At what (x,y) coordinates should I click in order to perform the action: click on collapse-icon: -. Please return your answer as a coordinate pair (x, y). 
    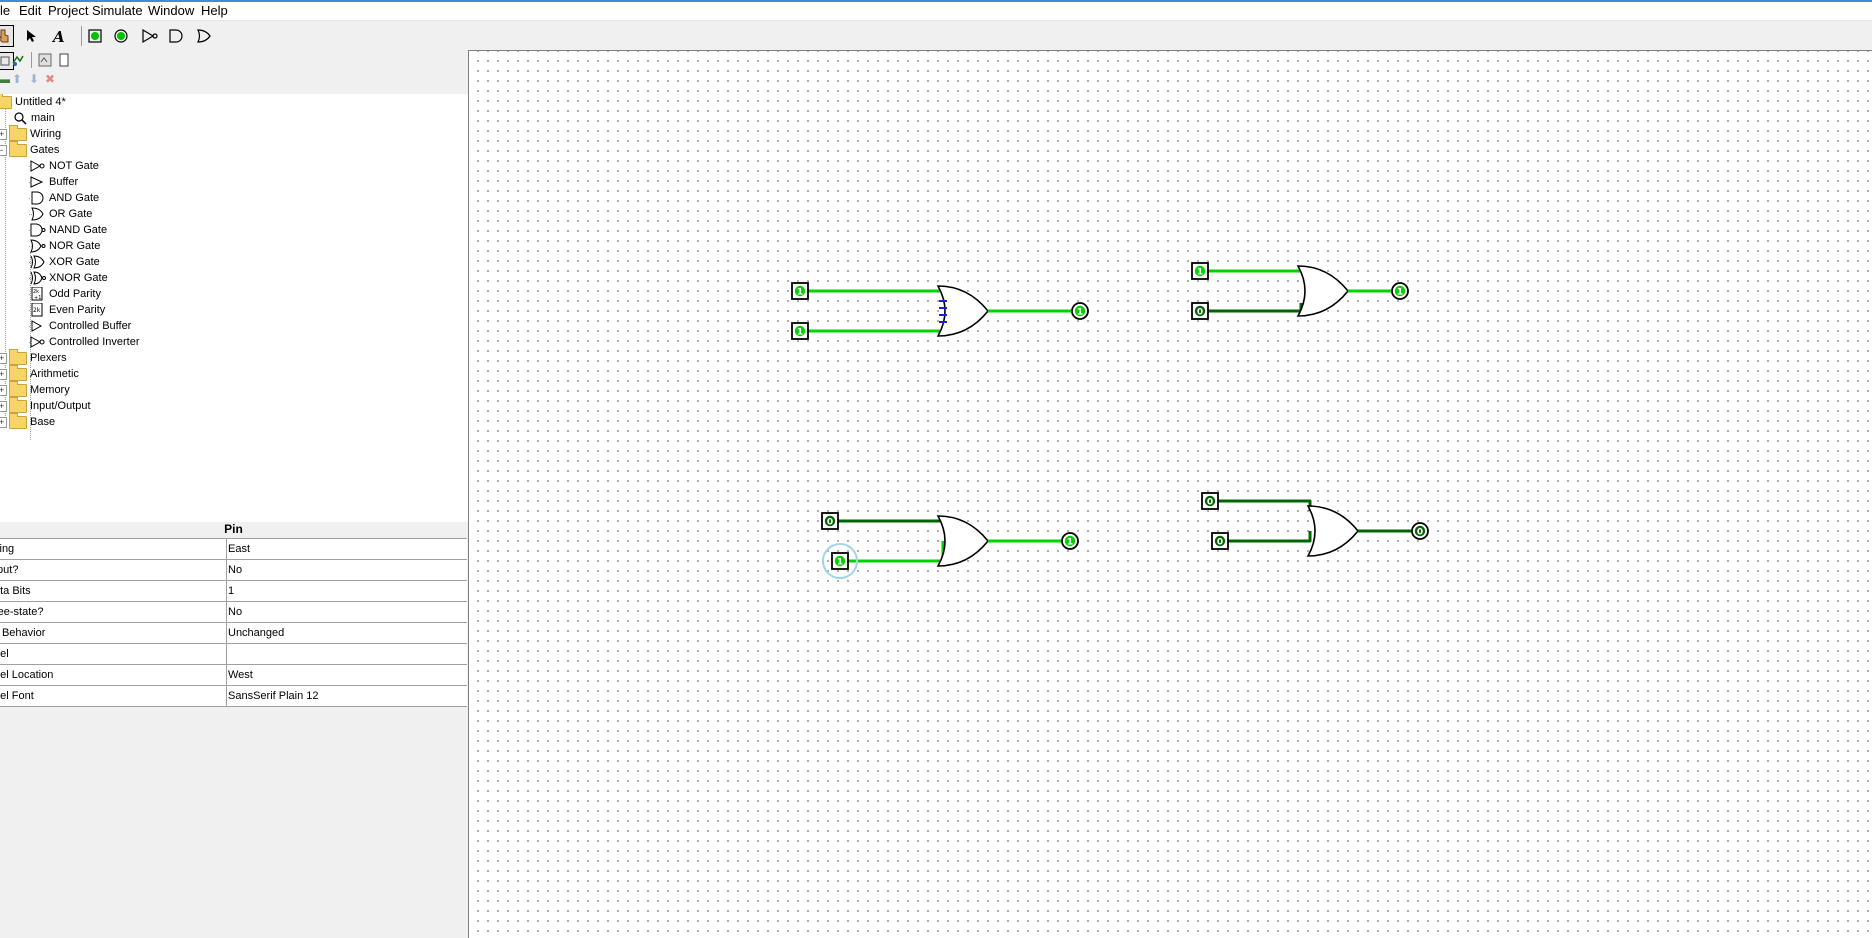
    Looking at the image, I should click on (3, 150).